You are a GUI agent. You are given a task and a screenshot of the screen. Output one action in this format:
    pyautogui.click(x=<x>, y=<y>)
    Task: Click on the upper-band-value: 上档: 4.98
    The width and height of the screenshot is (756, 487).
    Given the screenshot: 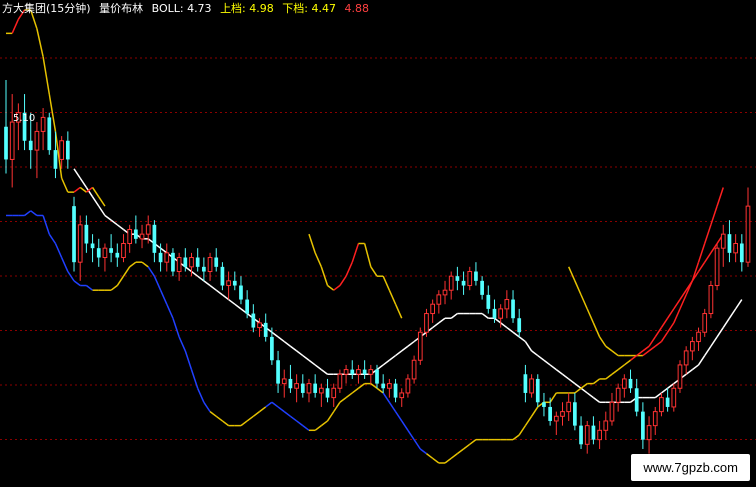 What is the action you would take?
    pyautogui.click(x=247, y=8)
    